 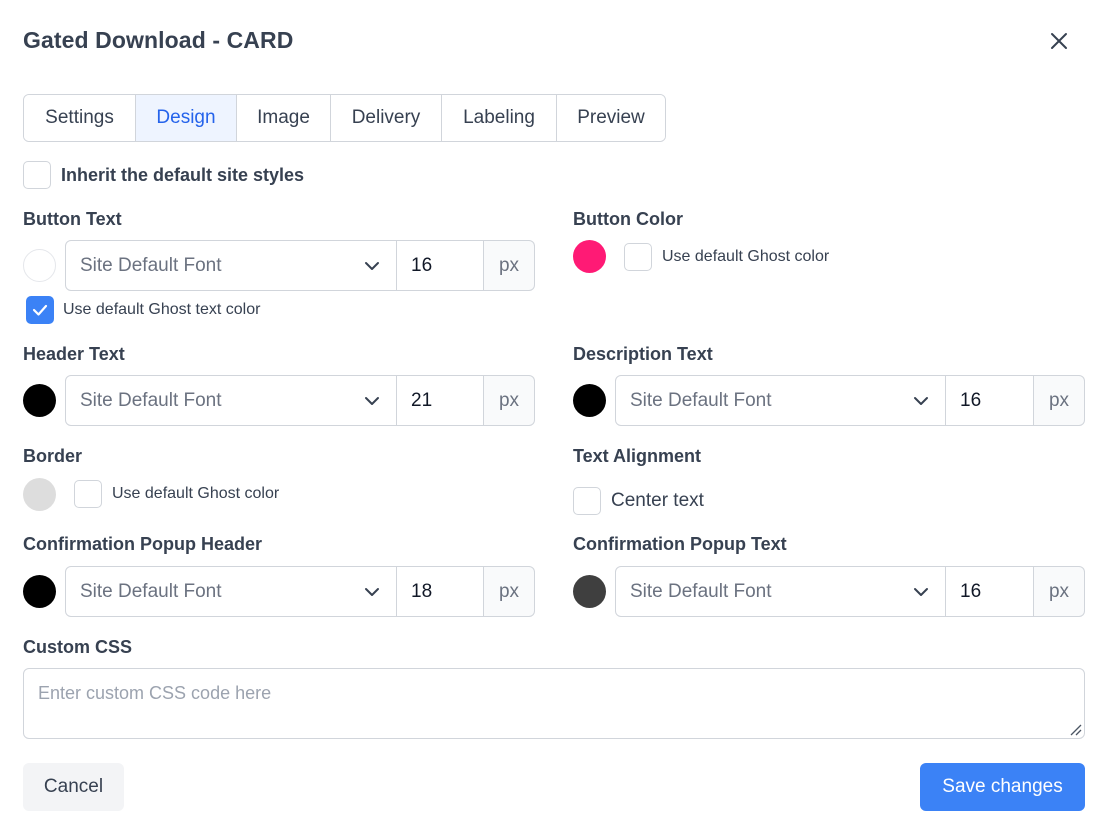 I want to click on confirm-header-size-unit: px, so click(x=509, y=591).